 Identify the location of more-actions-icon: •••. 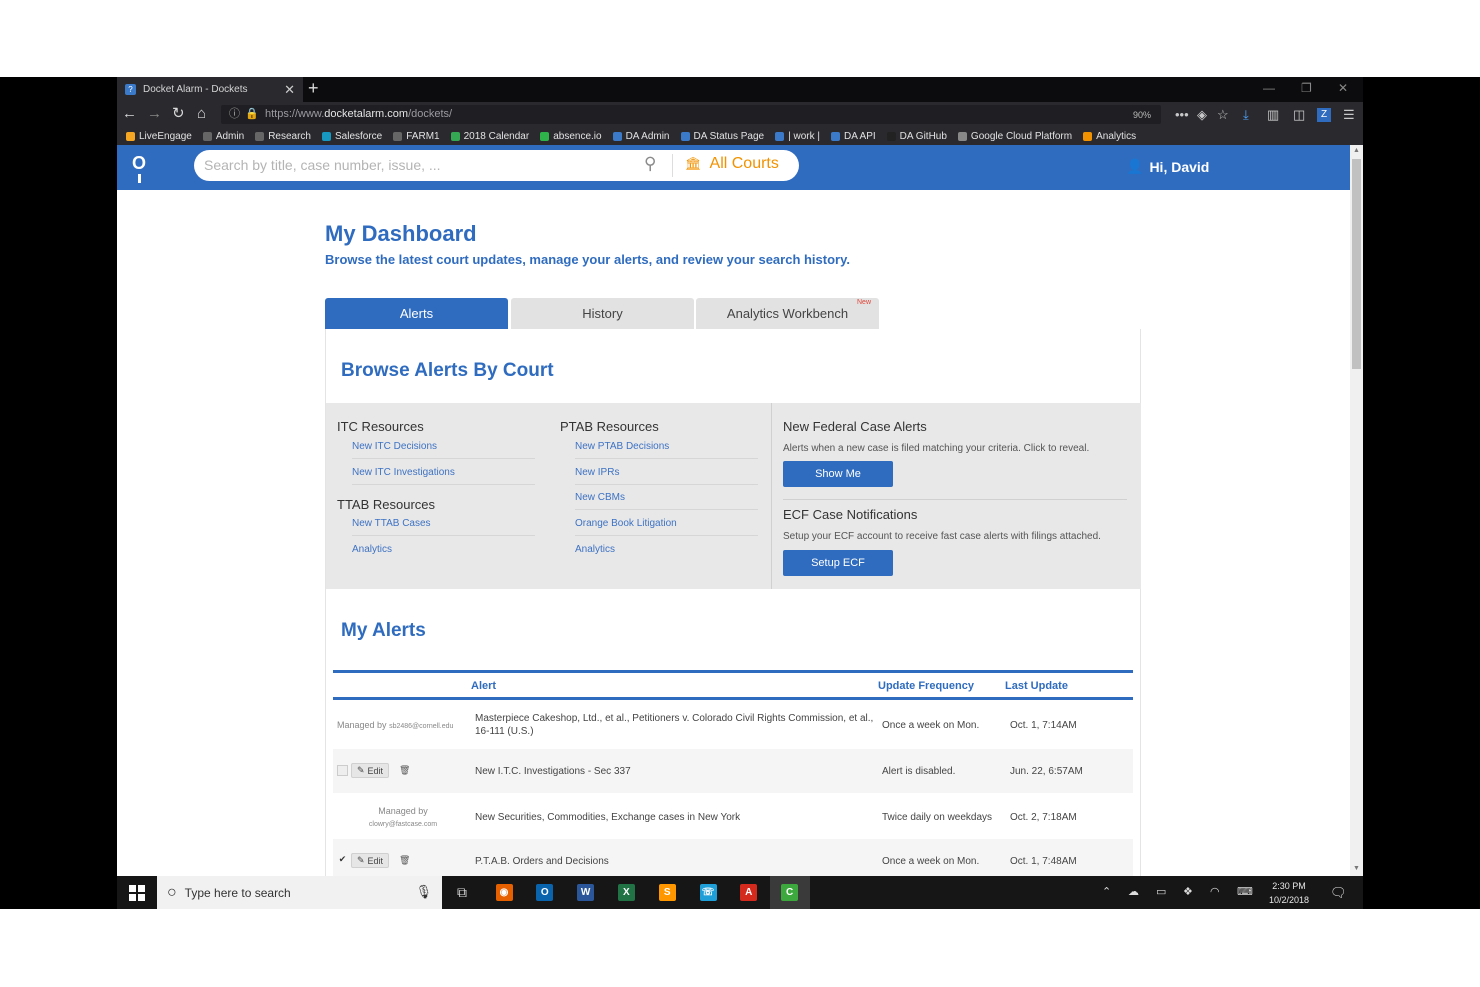
(1182, 114).